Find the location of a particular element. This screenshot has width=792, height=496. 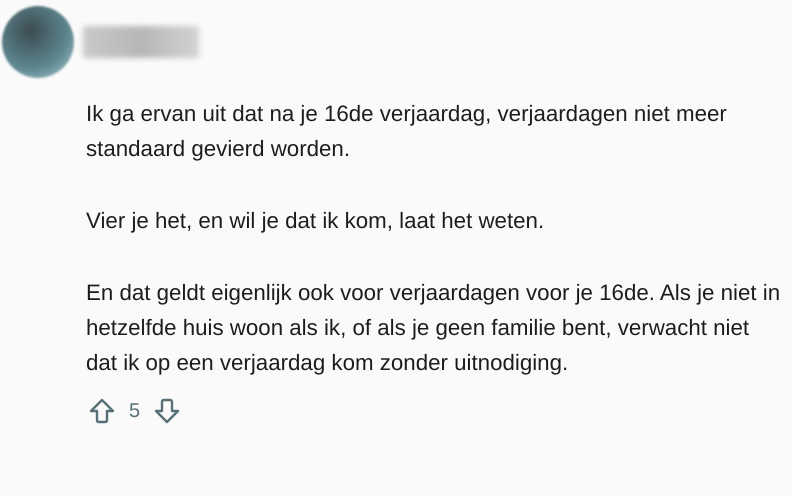

upvote-button is located at coordinates (102, 411).